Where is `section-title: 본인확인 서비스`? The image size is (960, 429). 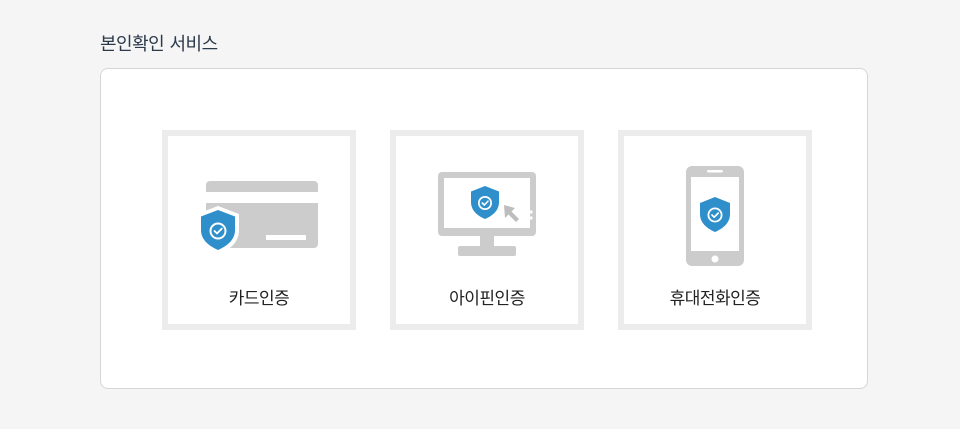 section-title: 본인확인 서비스 is located at coordinates (159, 44).